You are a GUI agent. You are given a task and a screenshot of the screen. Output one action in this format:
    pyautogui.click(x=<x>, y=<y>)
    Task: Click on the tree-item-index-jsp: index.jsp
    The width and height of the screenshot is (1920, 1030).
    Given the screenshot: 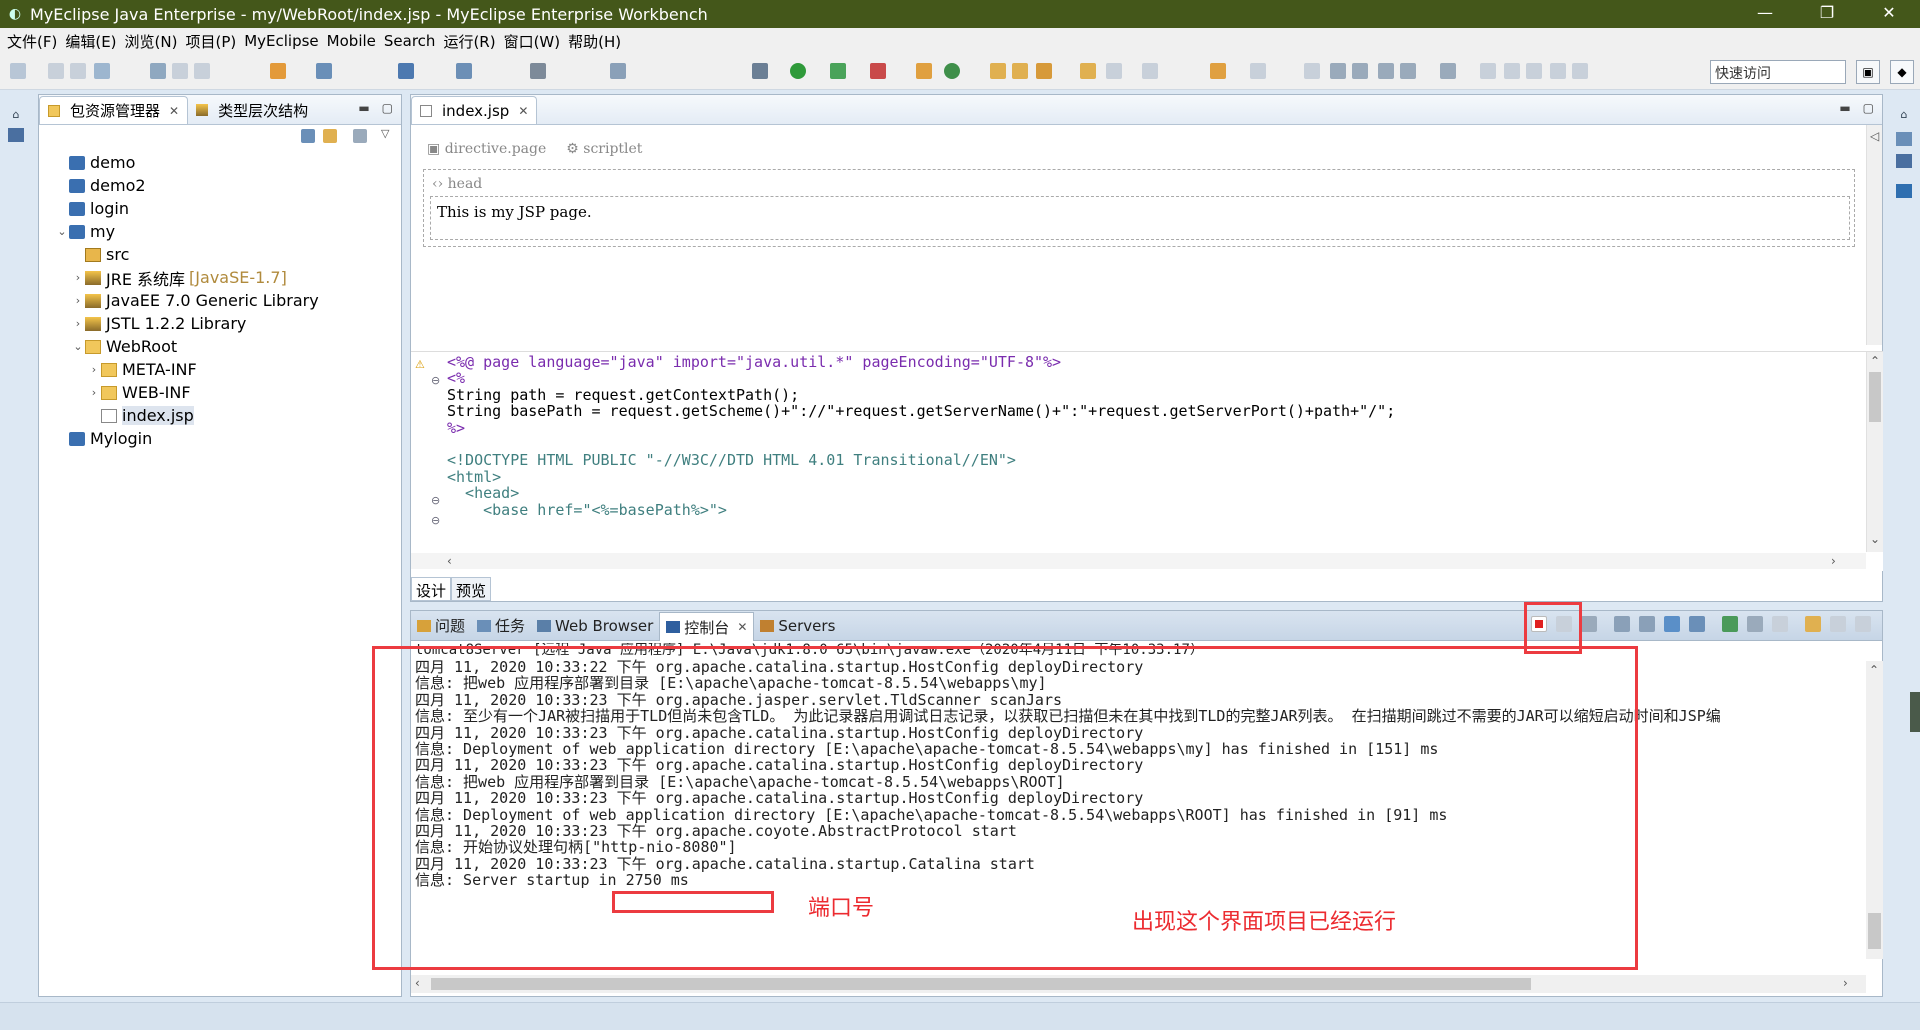 What is the action you would take?
    pyautogui.click(x=220, y=415)
    